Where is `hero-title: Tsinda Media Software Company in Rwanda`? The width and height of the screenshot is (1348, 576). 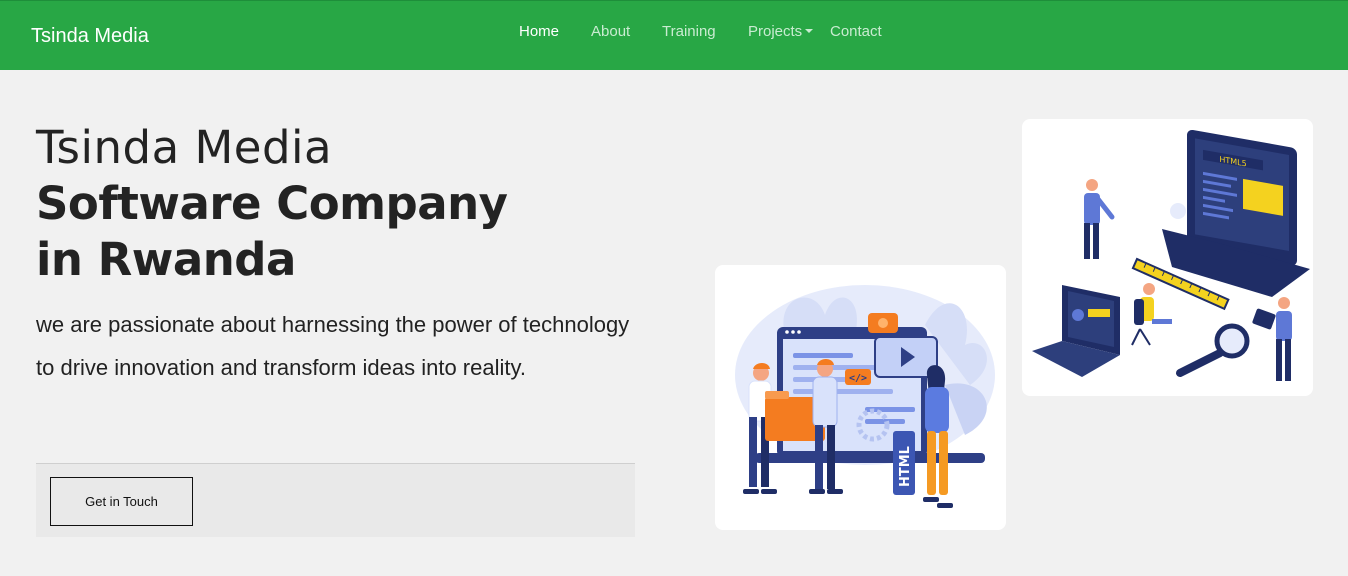 hero-title: Tsinda Media Software Company in Rwanda is located at coordinates (272, 204).